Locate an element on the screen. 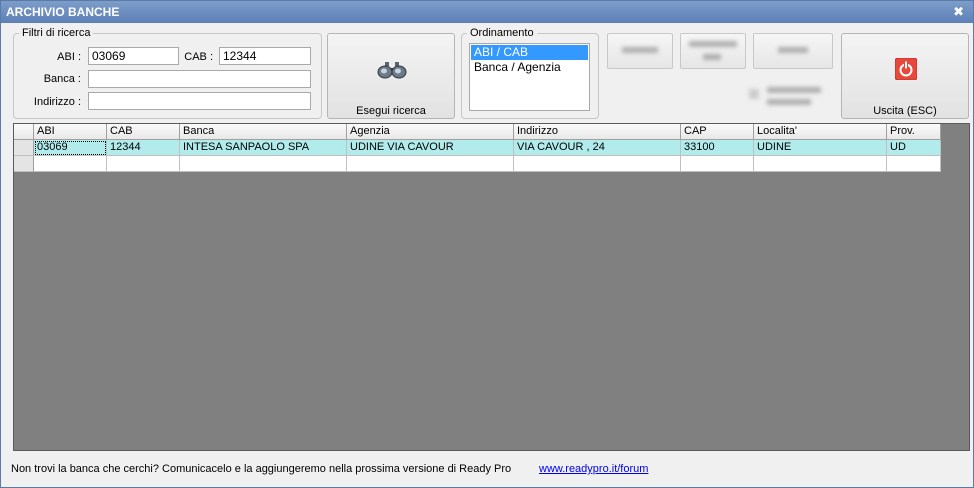 This screenshot has width=974, height=488. column-header-cap: CAP is located at coordinates (717, 132).